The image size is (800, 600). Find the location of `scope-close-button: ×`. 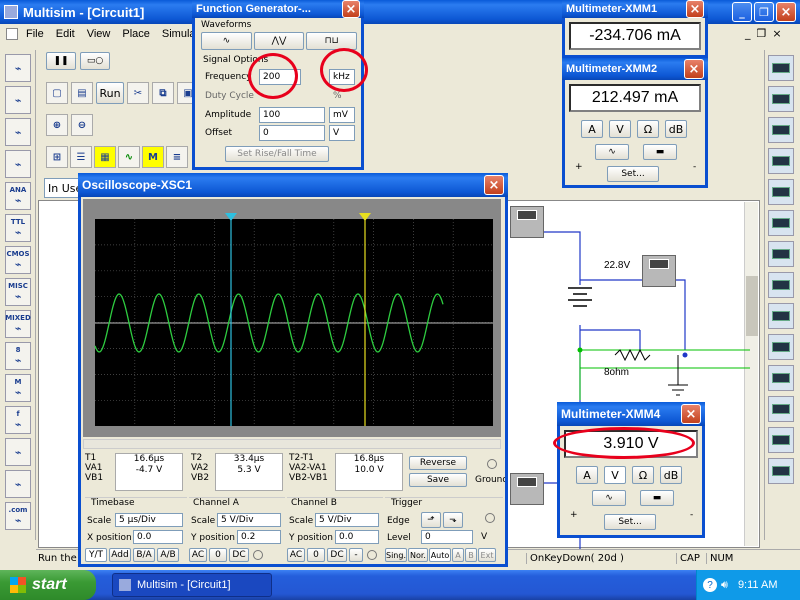

scope-close-button: × is located at coordinates (494, 185).